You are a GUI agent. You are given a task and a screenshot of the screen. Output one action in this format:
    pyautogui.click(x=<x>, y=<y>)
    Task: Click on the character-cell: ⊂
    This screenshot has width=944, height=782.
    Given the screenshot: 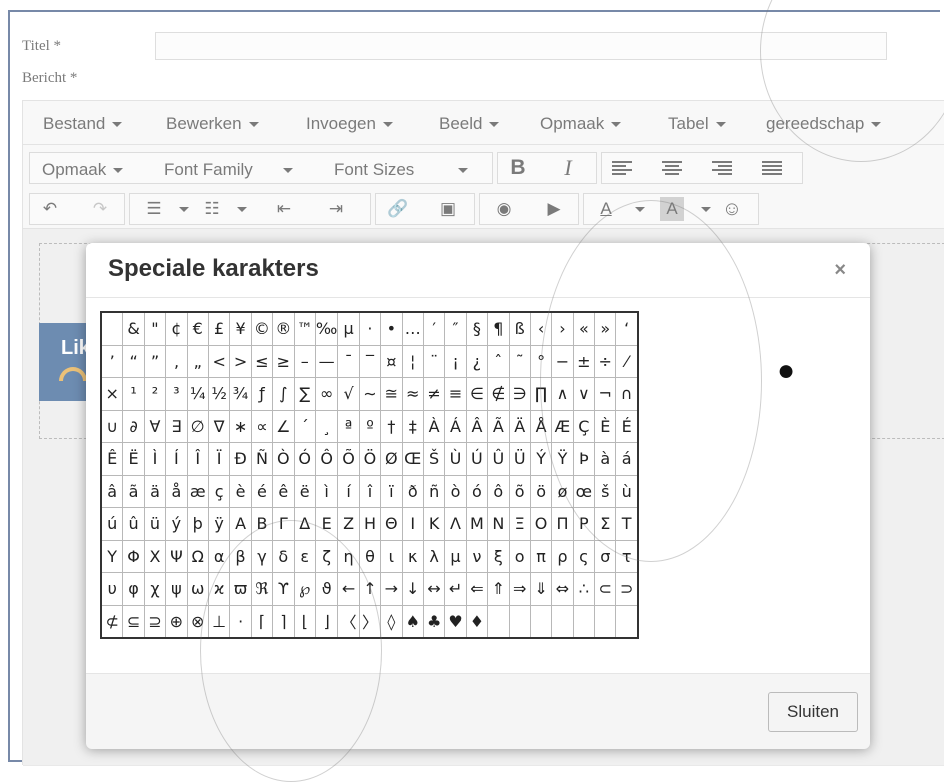 What is the action you would take?
    pyautogui.click(x=605, y=589)
    